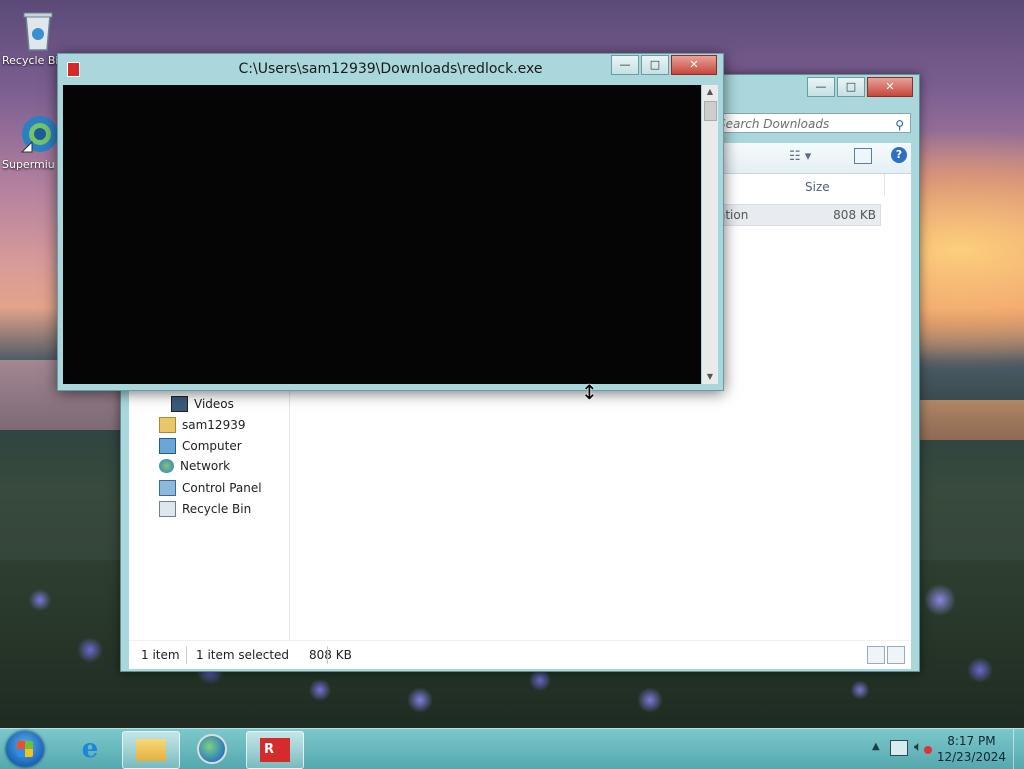 Image resolution: width=1024 pixels, height=769 pixels. I want to click on column-separator, so click(884, 185).